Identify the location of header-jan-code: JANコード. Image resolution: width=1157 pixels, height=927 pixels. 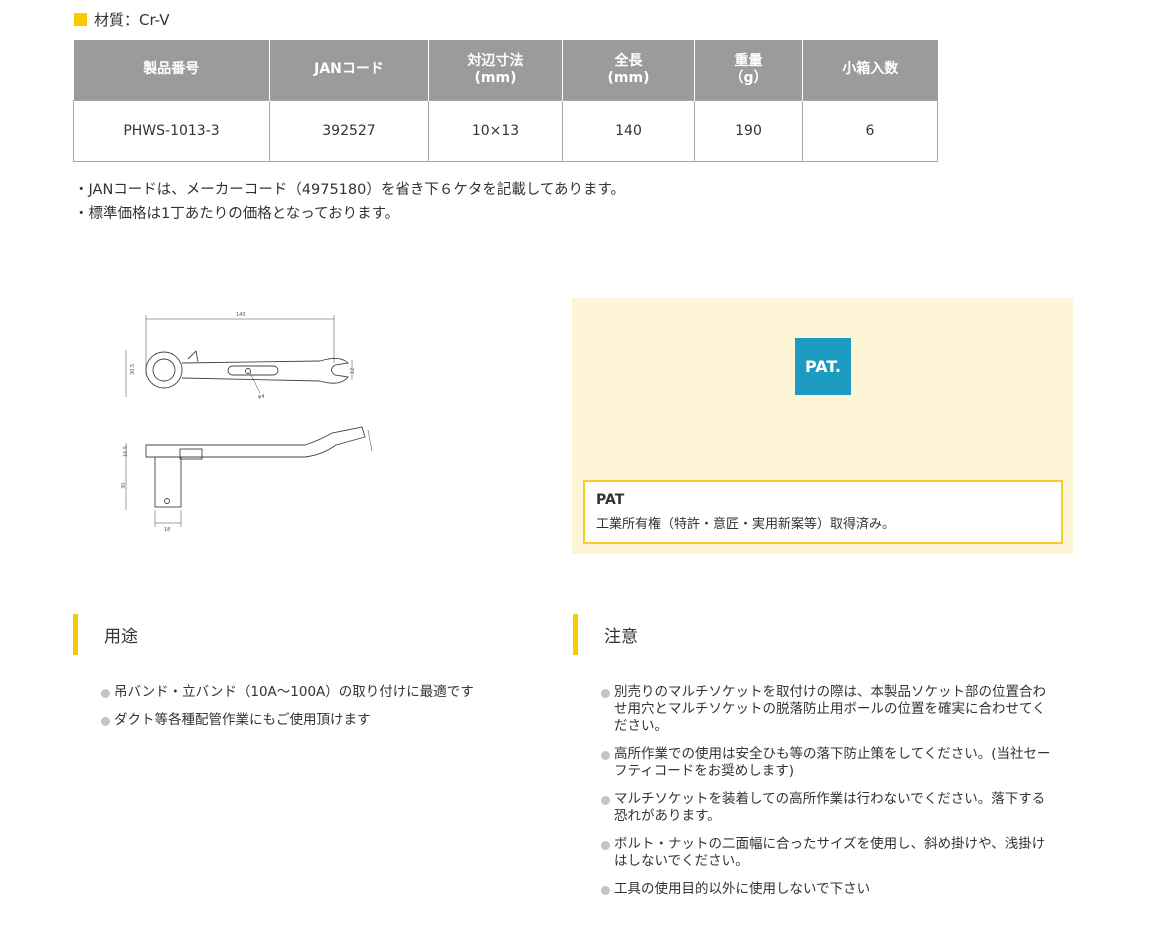
(349, 70).